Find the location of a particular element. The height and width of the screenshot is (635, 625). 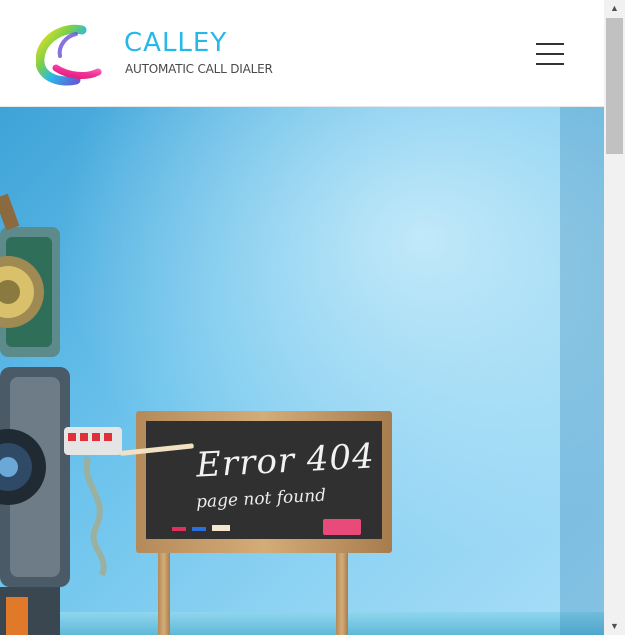

vertical-scrollbar: ▲ ▼ is located at coordinates (614, 317).